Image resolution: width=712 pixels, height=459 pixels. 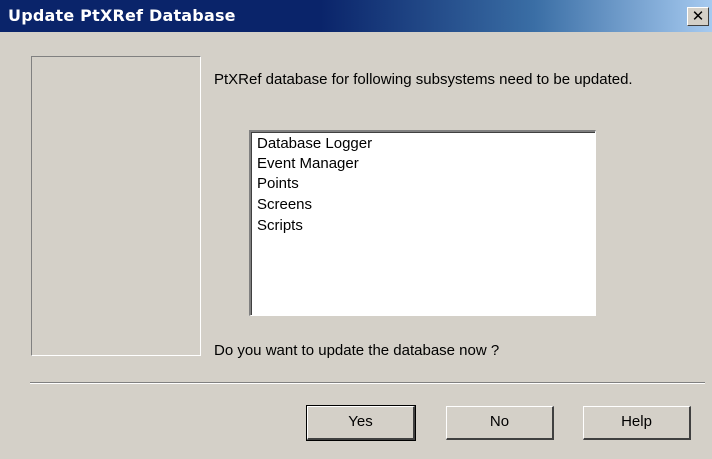 What do you see at coordinates (314, 144) in the screenshot?
I see `list-item: Database Logger` at bounding box center [314, 144].